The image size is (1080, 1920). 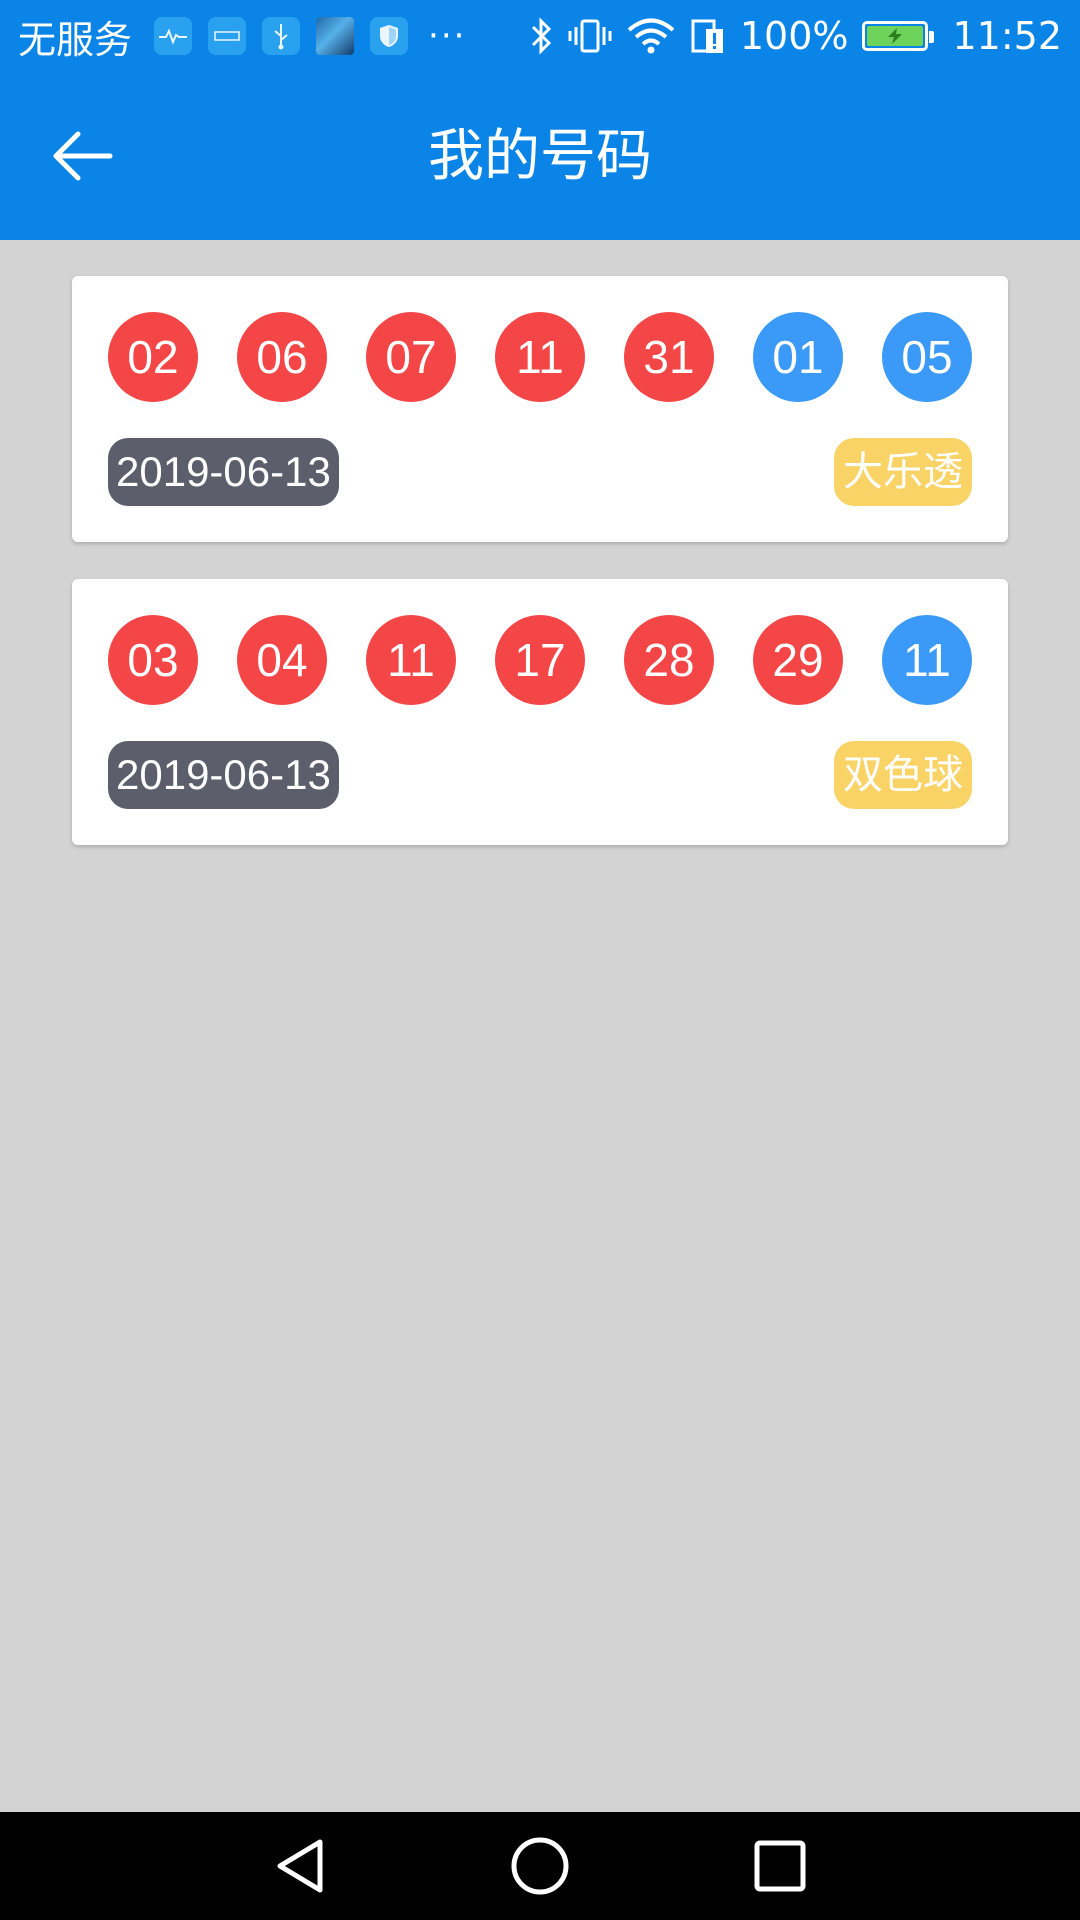 I want to click on app-icon, so click(x=227, y=36).